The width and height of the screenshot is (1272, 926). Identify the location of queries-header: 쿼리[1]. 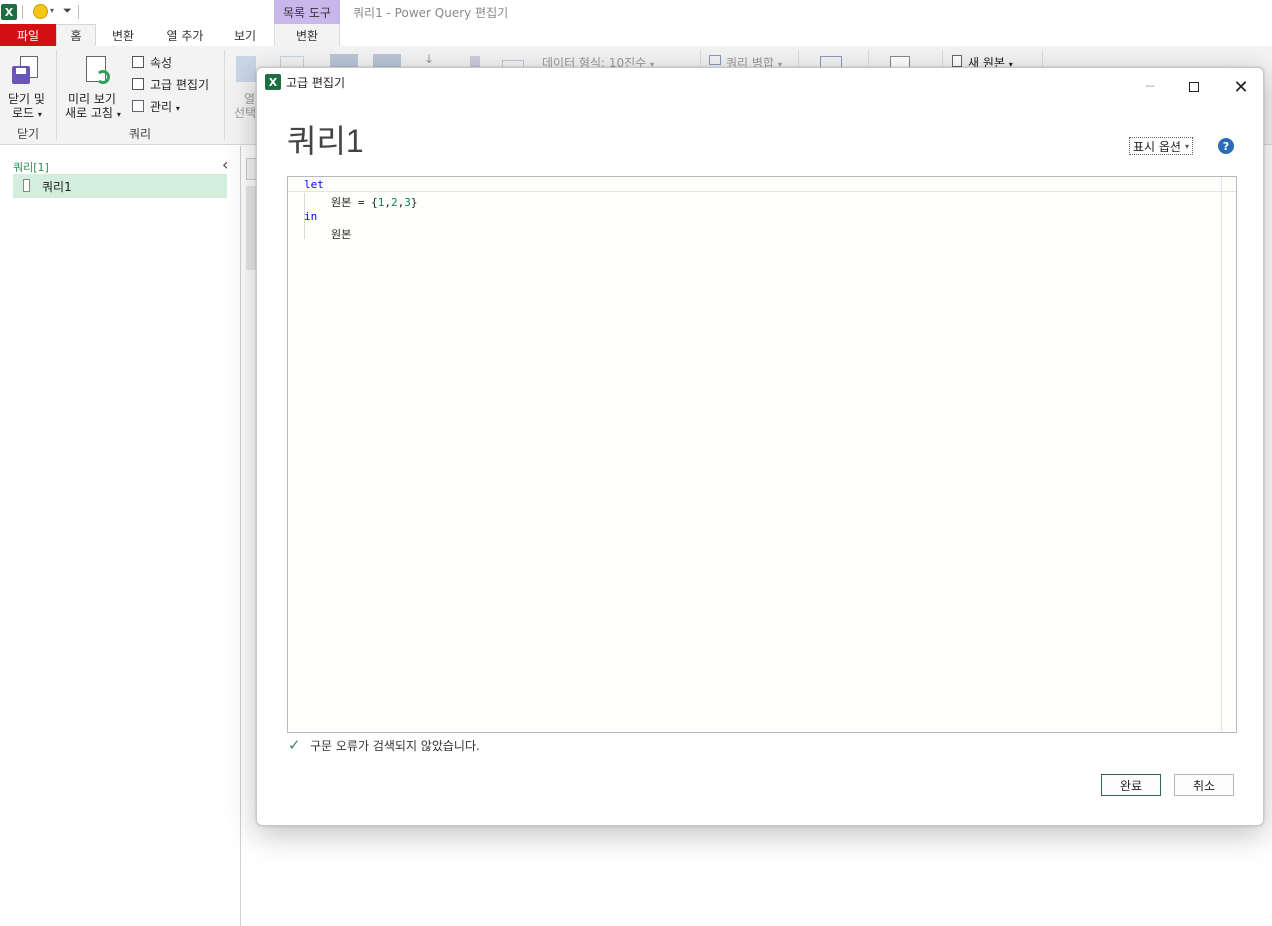
(31, 167).